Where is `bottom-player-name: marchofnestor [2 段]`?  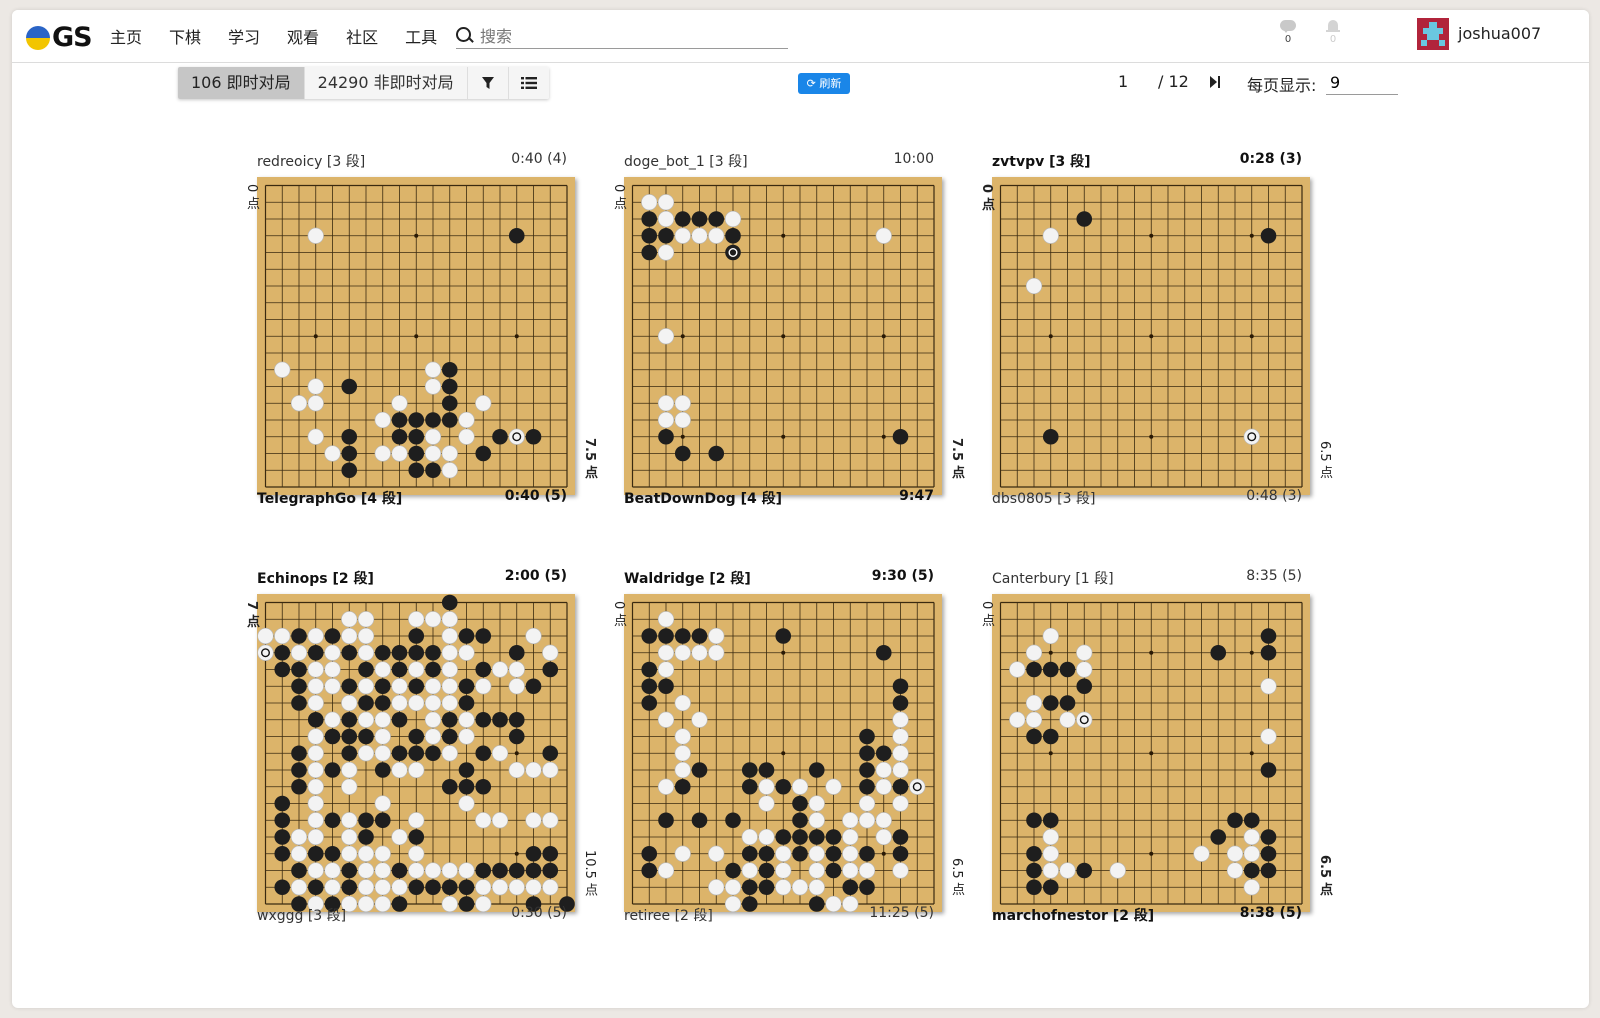 bottom-player-name: marchofnestor [2 段] is located at coordinates (1073, 915).